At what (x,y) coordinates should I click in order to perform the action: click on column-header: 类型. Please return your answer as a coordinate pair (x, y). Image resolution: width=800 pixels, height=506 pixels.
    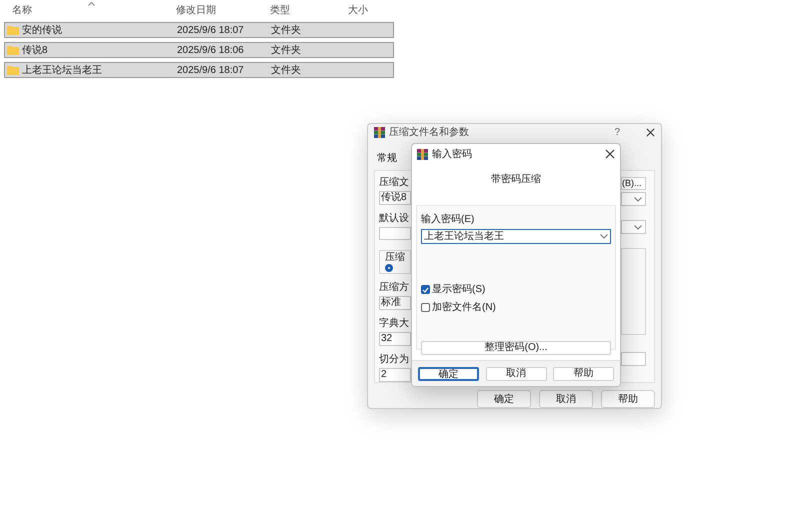
    Looking at the image, I should click on (305, 10).